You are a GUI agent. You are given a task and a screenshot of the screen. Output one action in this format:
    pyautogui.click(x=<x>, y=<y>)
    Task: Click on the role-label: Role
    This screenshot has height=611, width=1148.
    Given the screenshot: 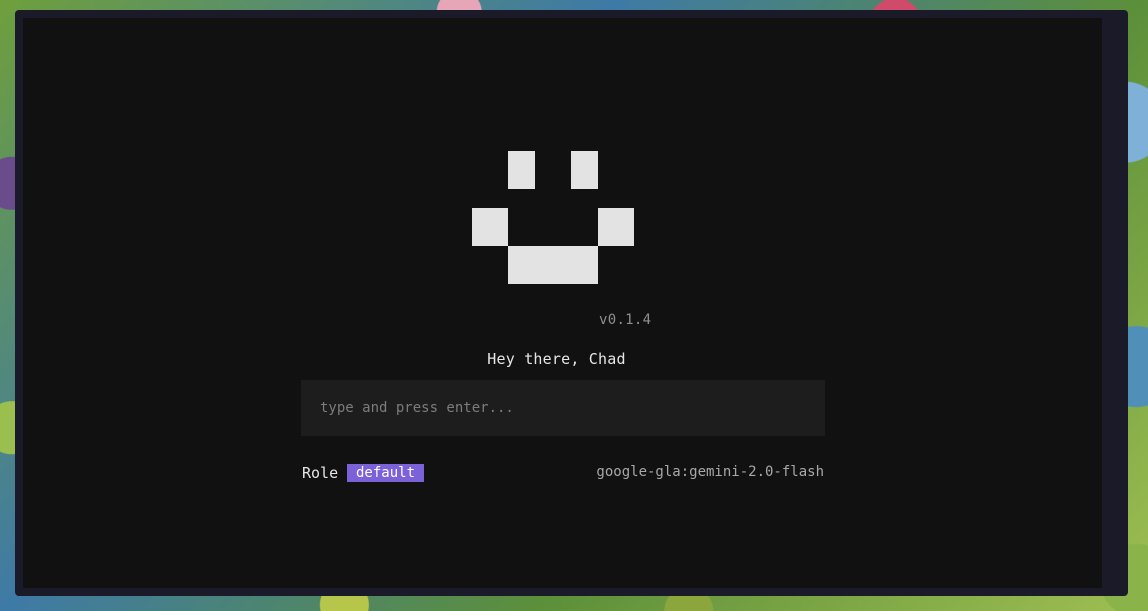 What is the action you would take?
    pyautogui.click(x=320, y=473)
    